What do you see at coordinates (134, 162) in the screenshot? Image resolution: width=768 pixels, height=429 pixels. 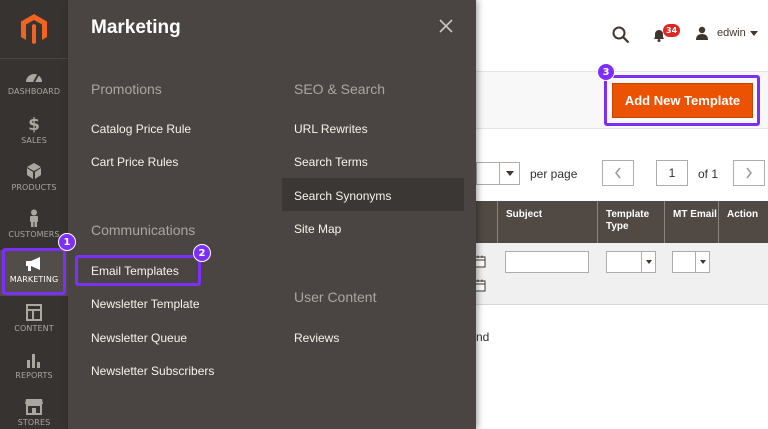 I see `menu-link-cart-price-rules: Cart Price Rules` at bounding box center [134, 162].